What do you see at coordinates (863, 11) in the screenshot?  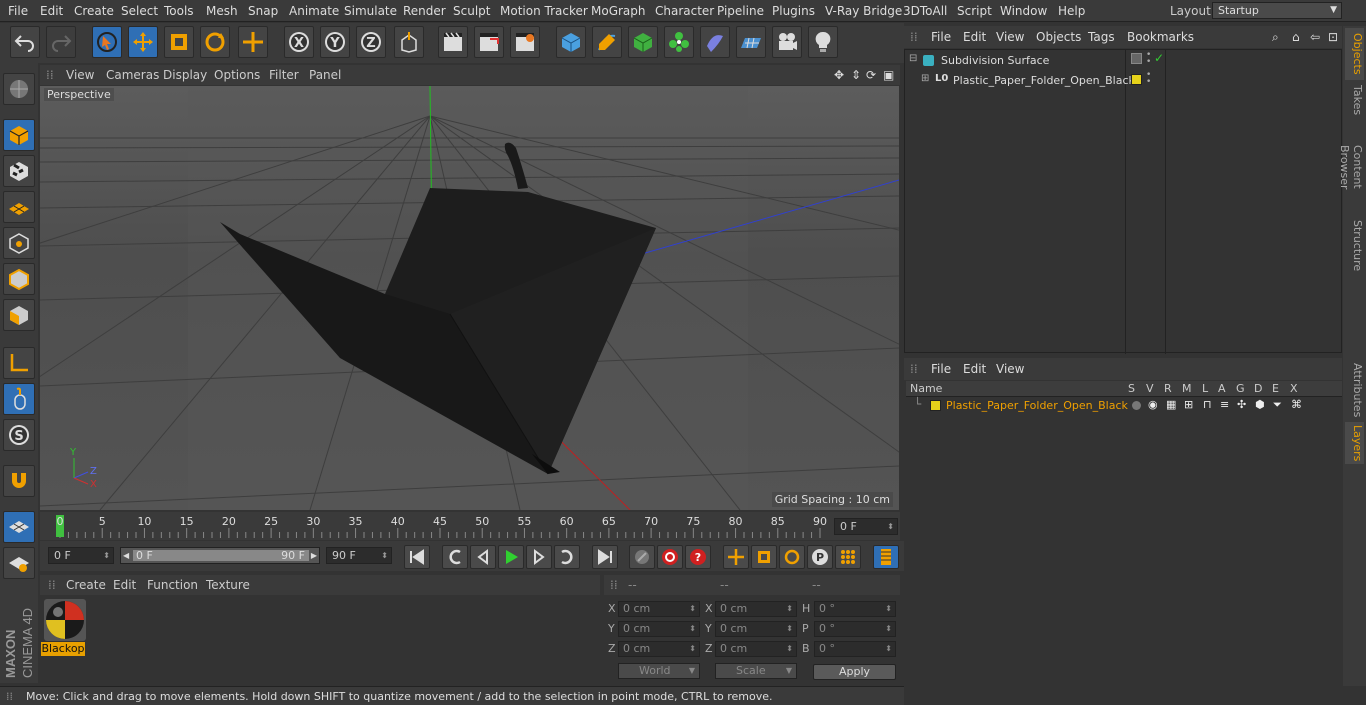 I see `menu-vray-bridge: V-Ray Bridge` at bounding box center [863, 11].